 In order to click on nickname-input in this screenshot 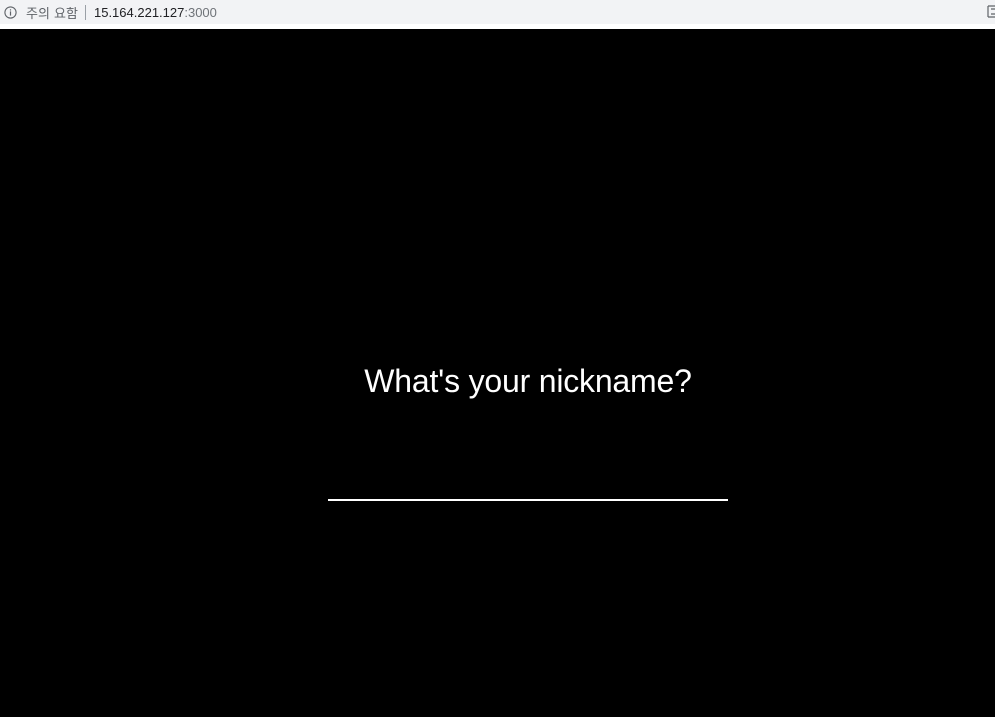, I will do `click(528, 485)`.